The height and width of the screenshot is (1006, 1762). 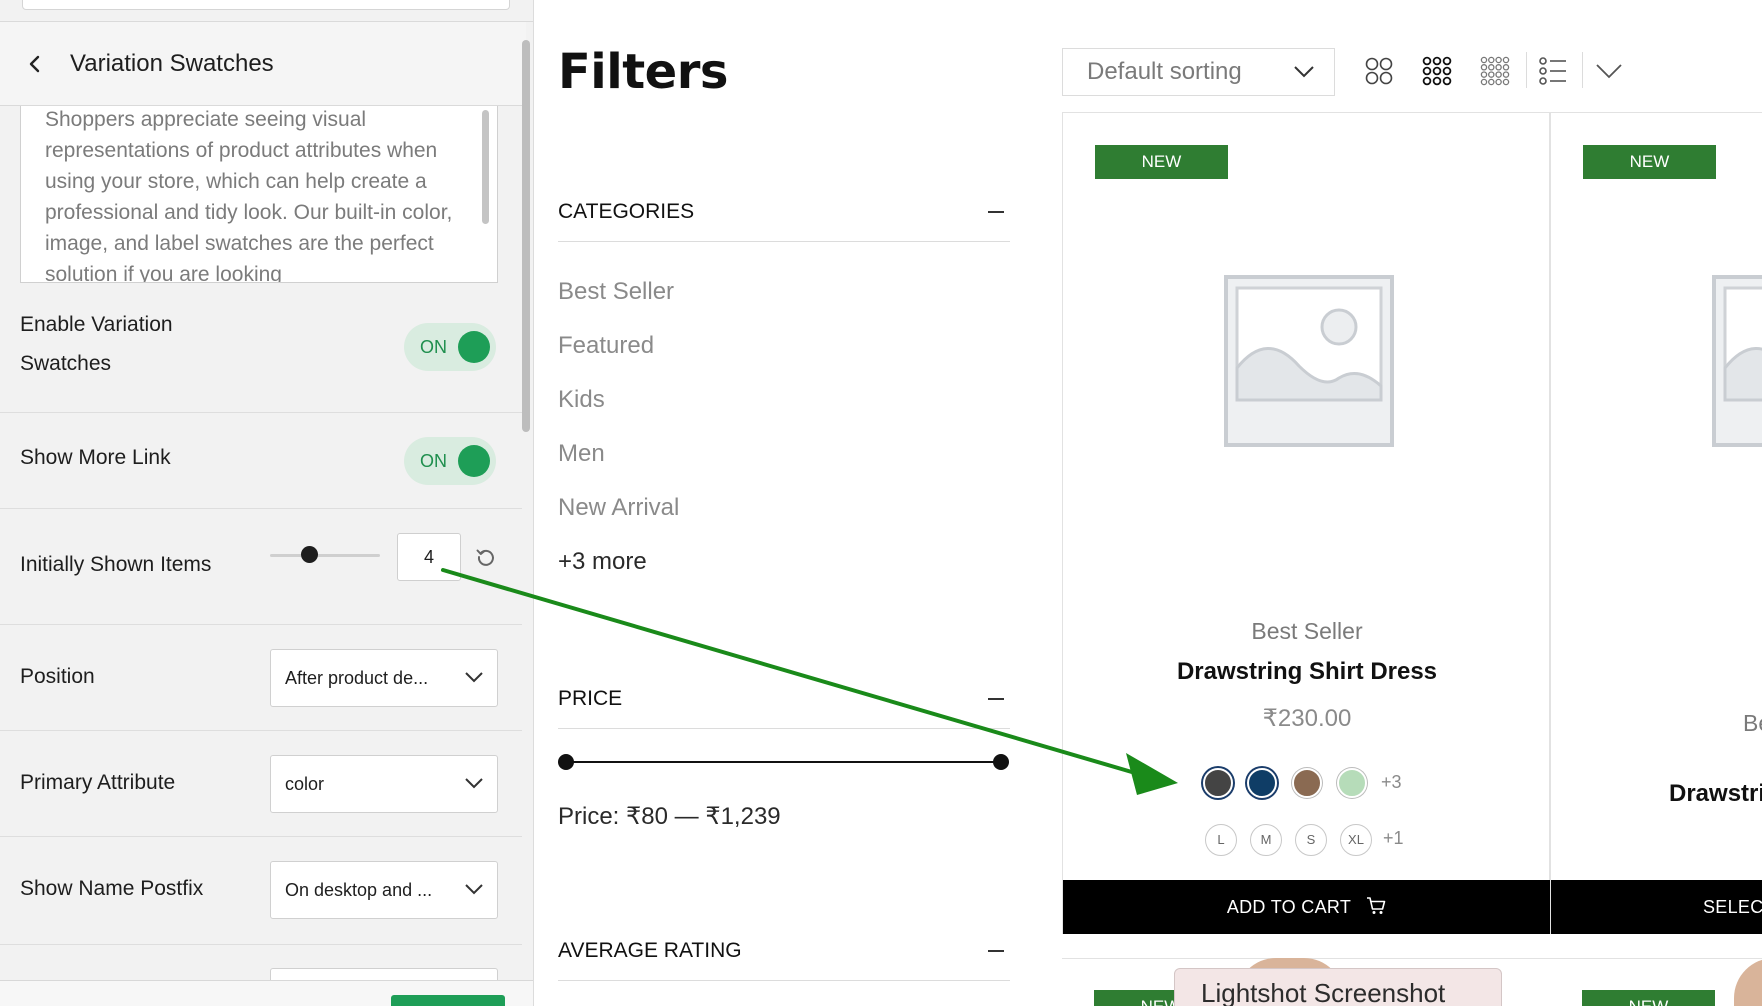 What do you see at coordinates (384, 784) in the screenshot?
I see `primary-attribute-select: color` at bounding box center [384, 784].